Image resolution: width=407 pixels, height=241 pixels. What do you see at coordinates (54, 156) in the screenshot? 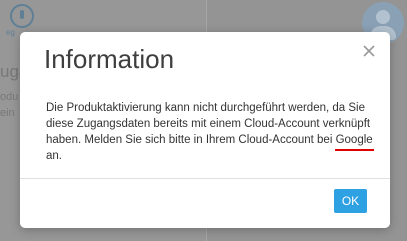
I see `dialog-message-text-end: an.` at bounding box center [54, 156].